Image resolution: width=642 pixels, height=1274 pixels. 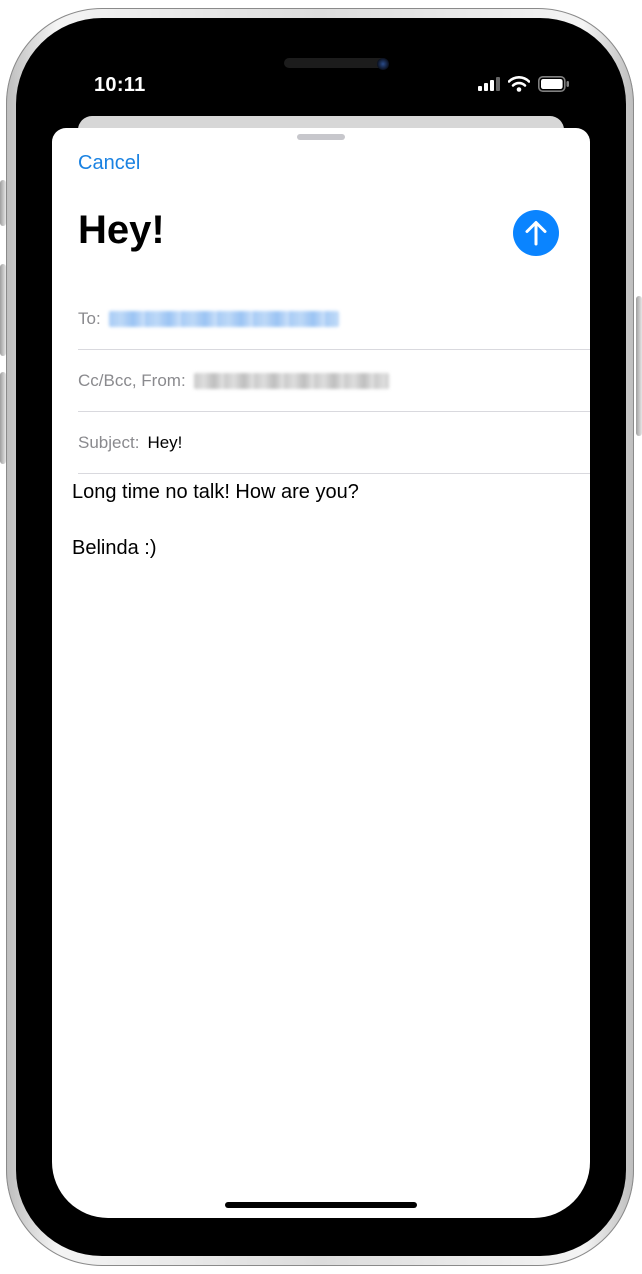 What do you see at coordinates (109, 442) in the screenshot?
I see `subject-label: Subject:` at bounding box center [109, 442].